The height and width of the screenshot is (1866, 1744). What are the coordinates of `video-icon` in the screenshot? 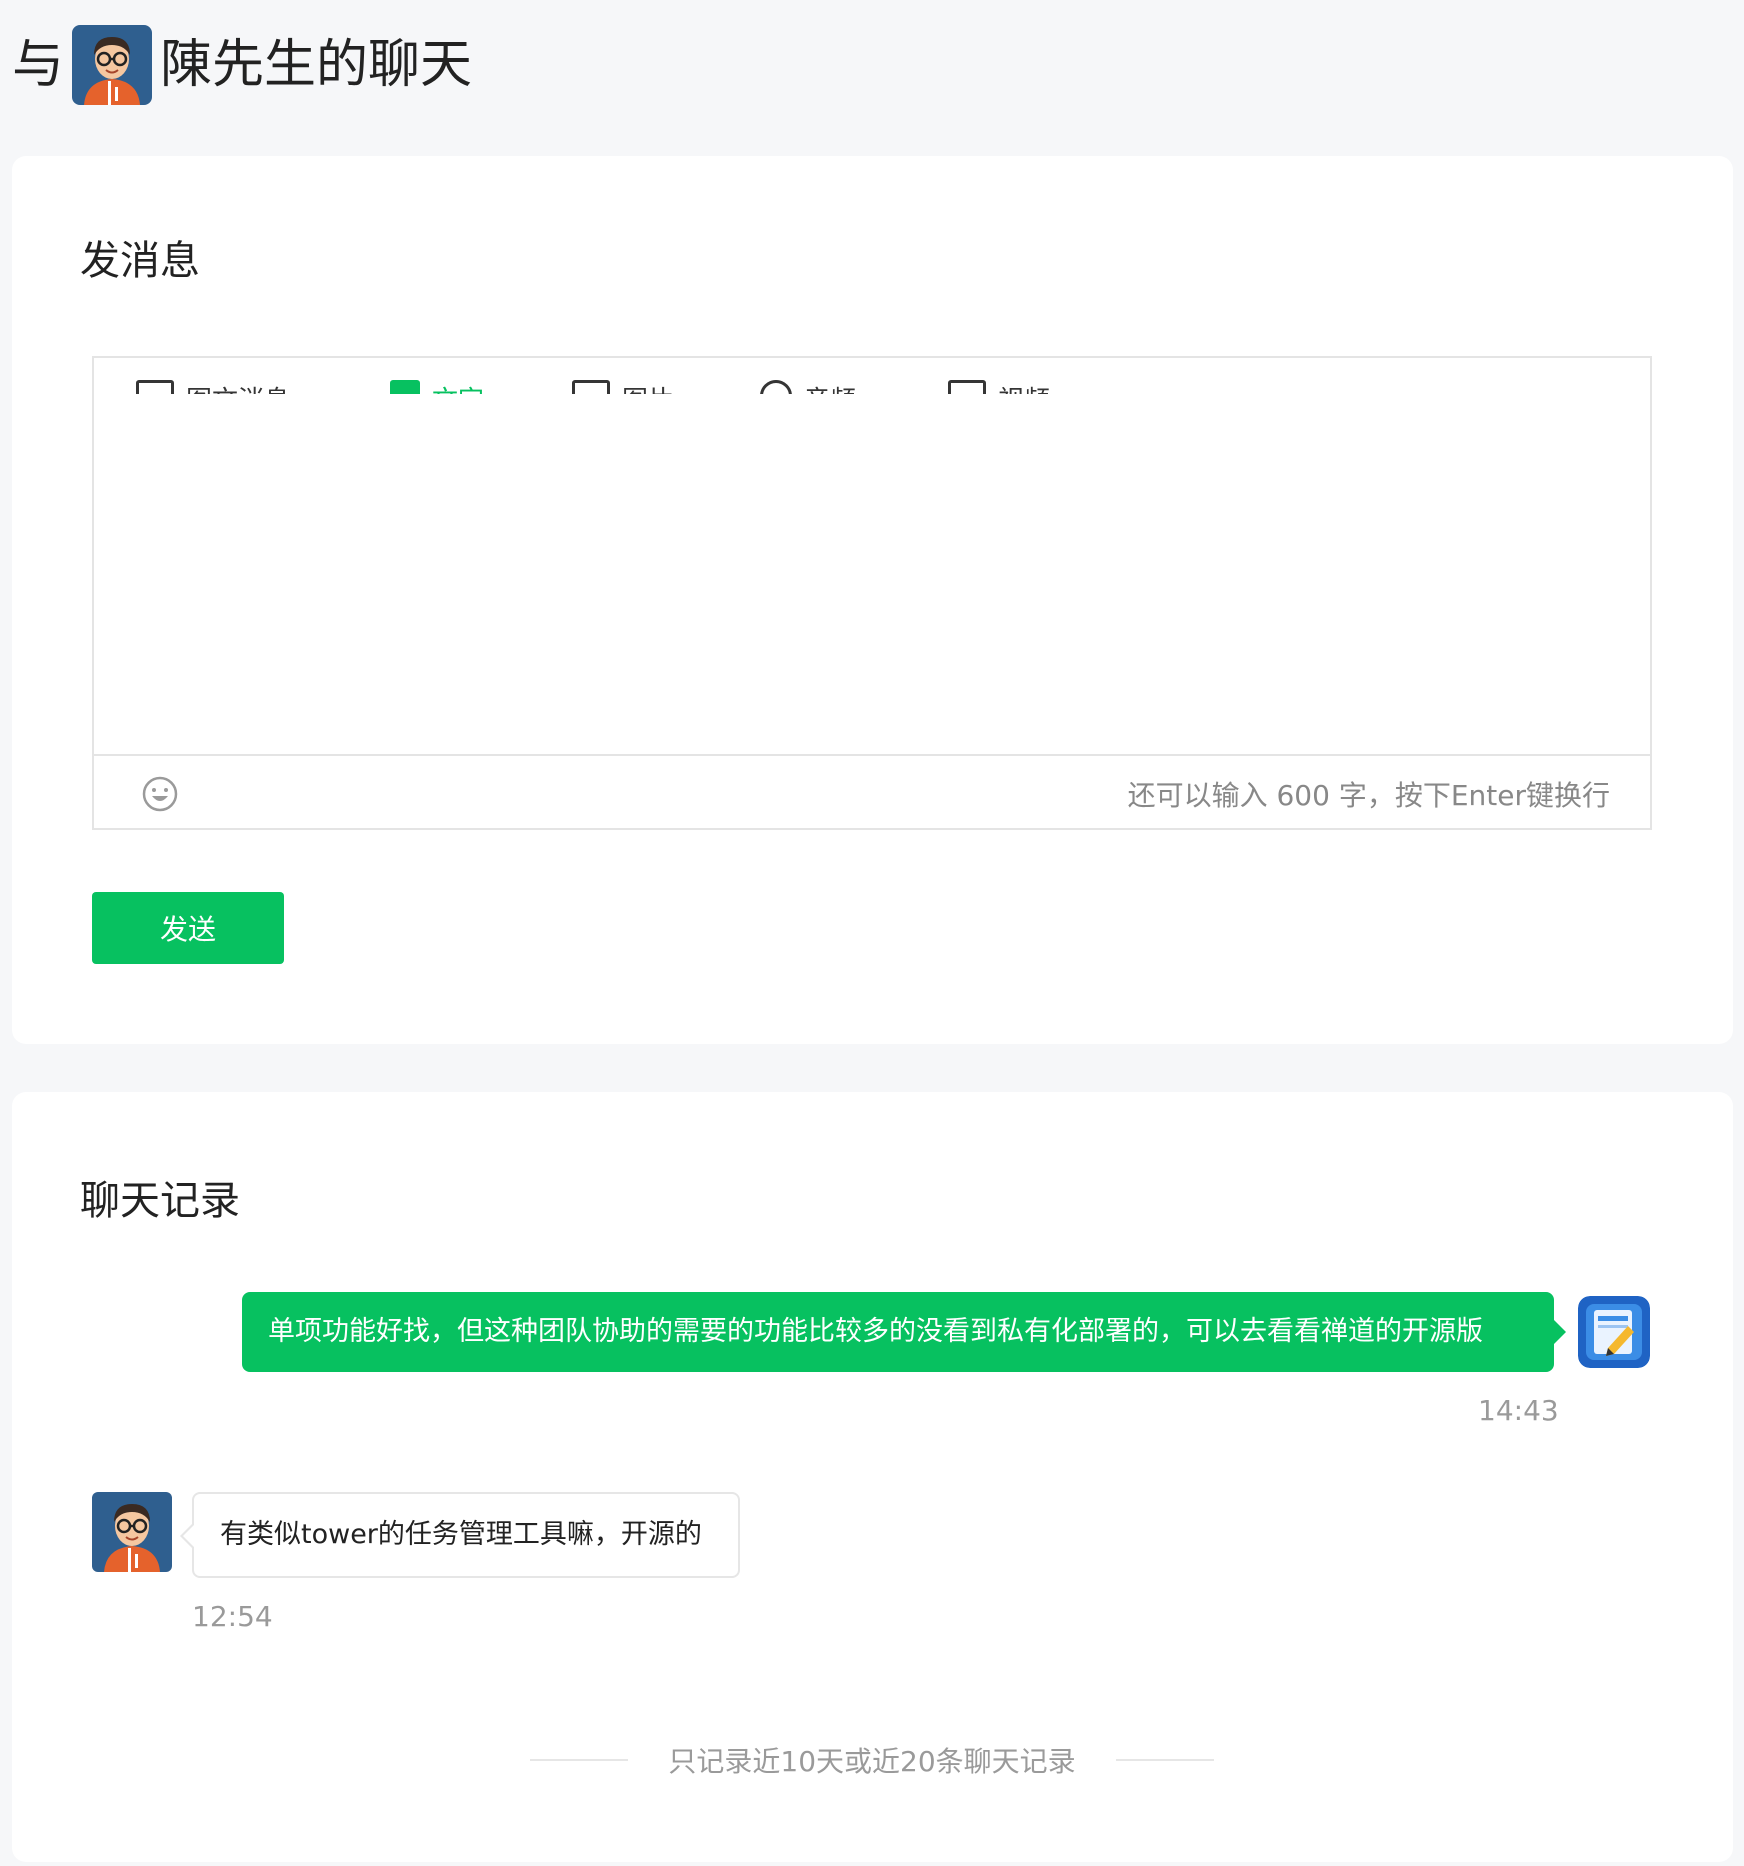 It's located at (967, 387).